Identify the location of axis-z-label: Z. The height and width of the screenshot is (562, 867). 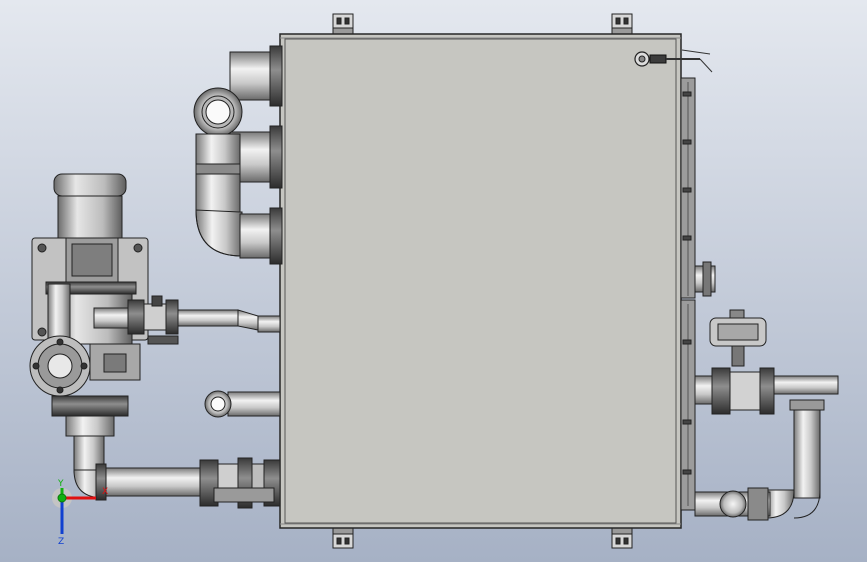
(61, 542).